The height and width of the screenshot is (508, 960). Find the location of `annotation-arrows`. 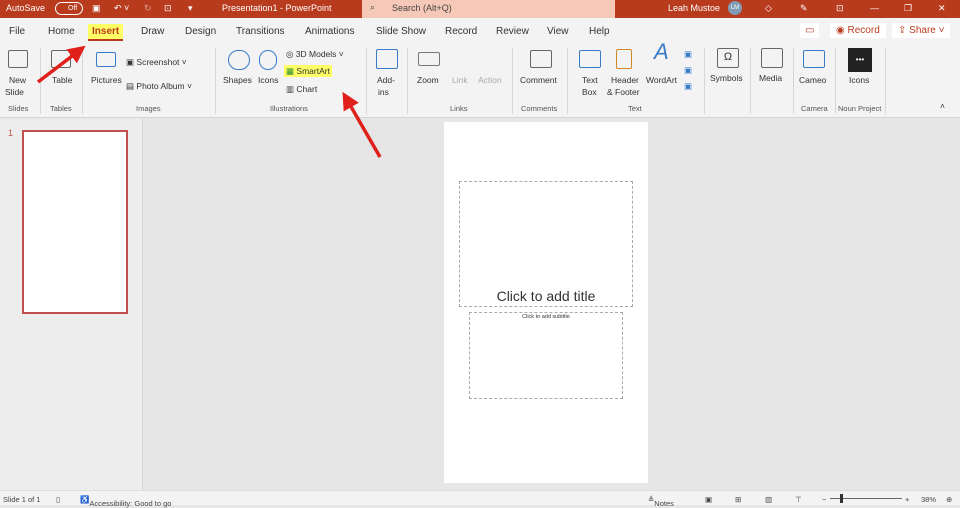

annotation-arrows is located at coordinates (209, 101).